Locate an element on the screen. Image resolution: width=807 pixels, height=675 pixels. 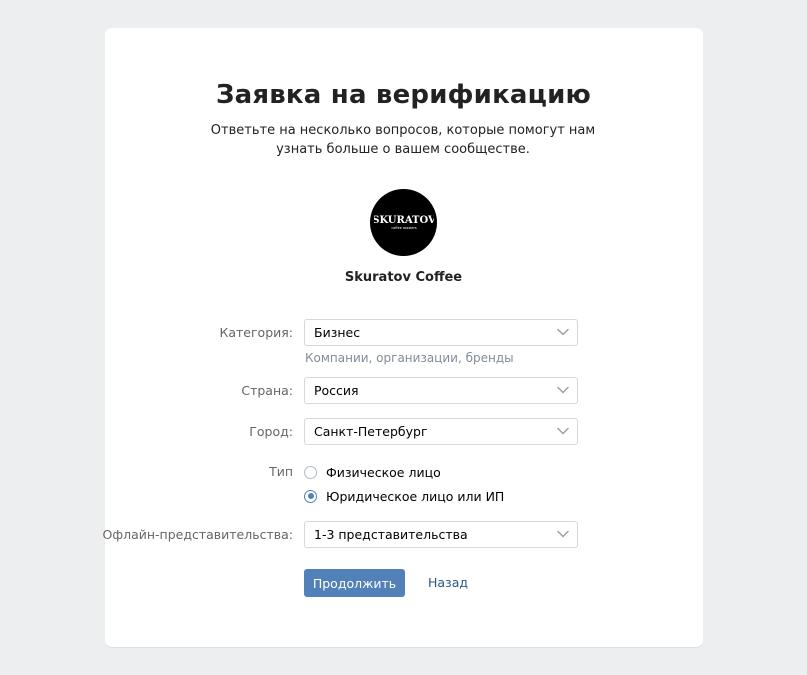
city-value: Санкт-Петербург is located at coordinates (371, 431).